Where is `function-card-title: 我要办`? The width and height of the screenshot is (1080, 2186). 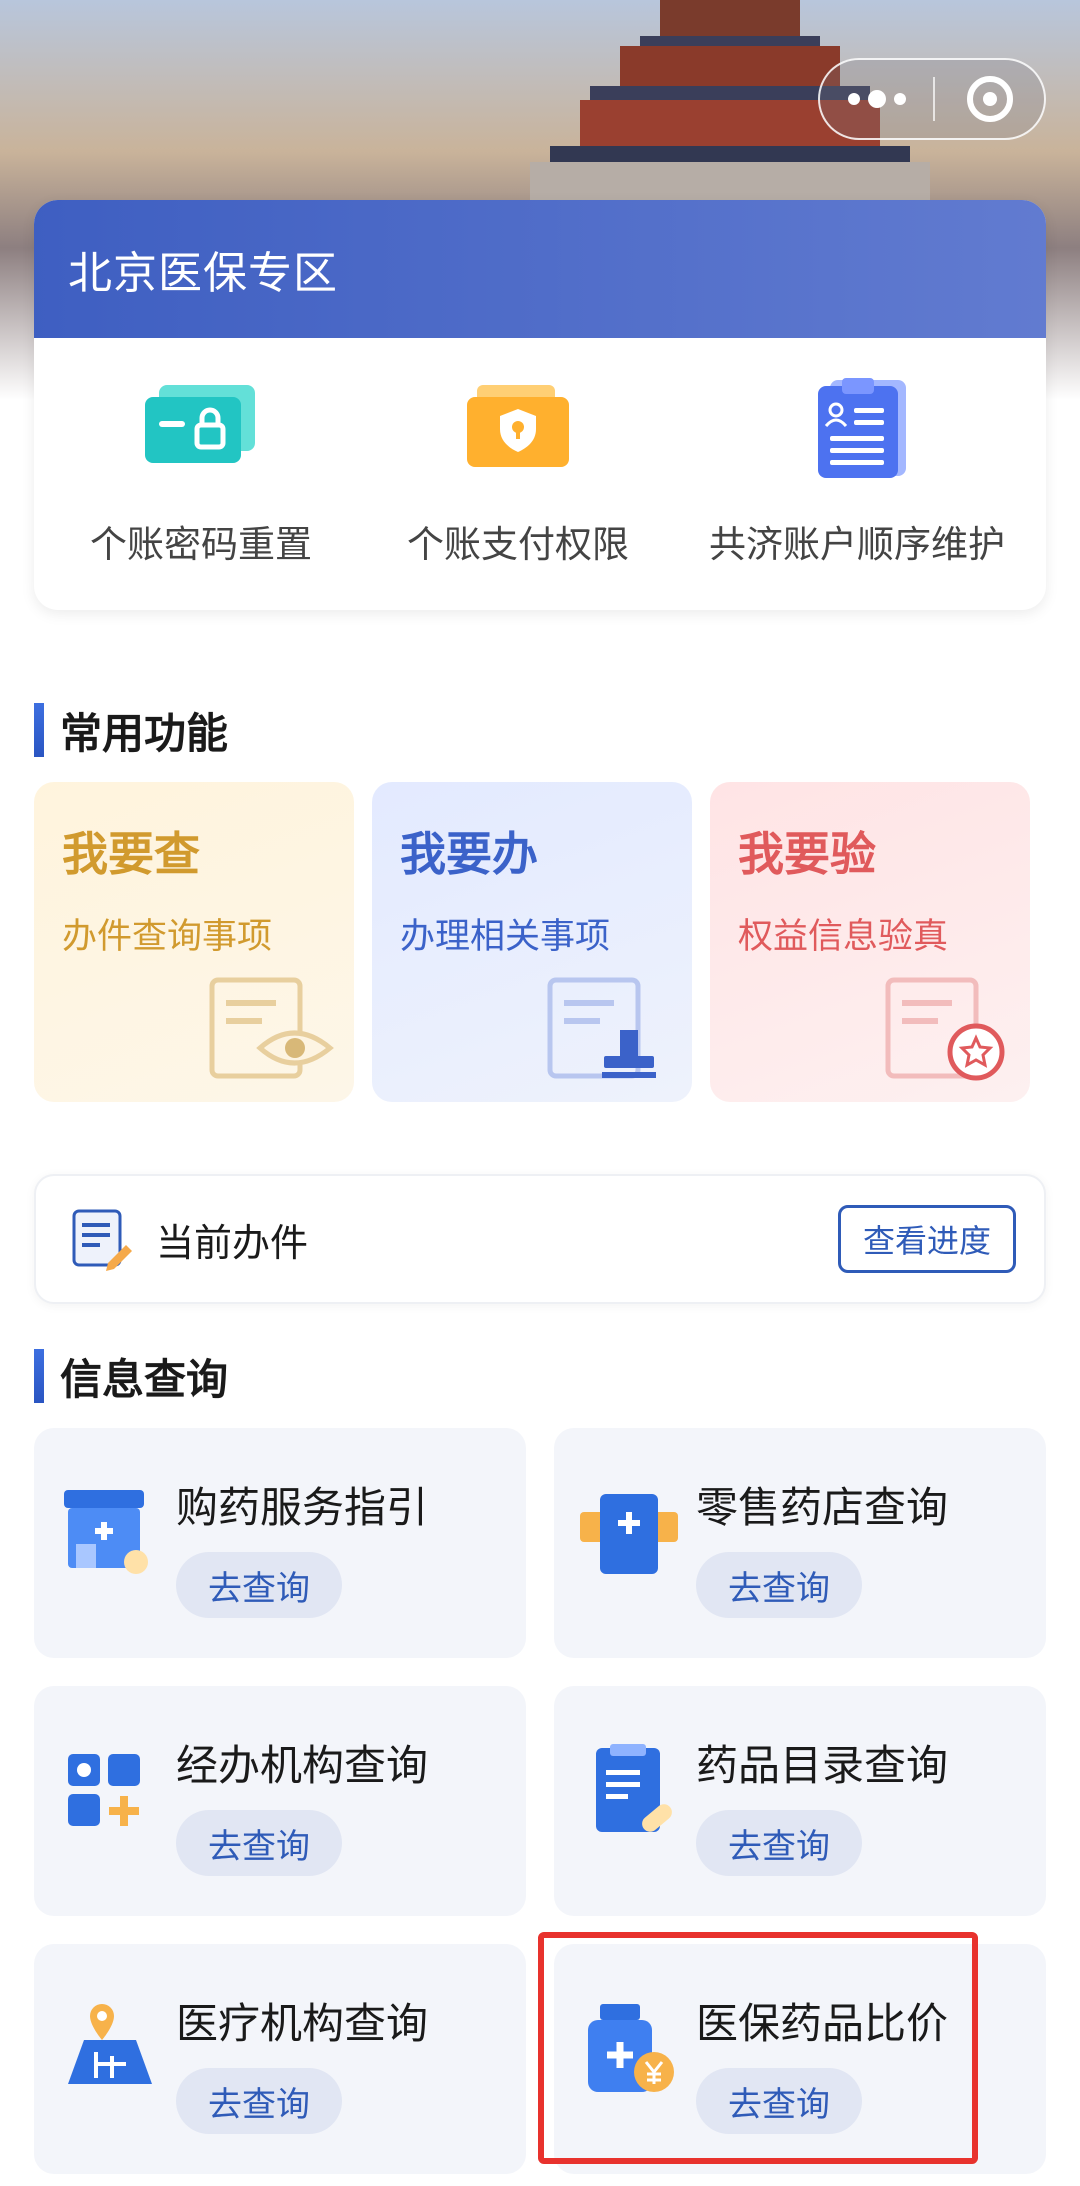 function-card-title: 我要办 is located at coordinates (469, 854).